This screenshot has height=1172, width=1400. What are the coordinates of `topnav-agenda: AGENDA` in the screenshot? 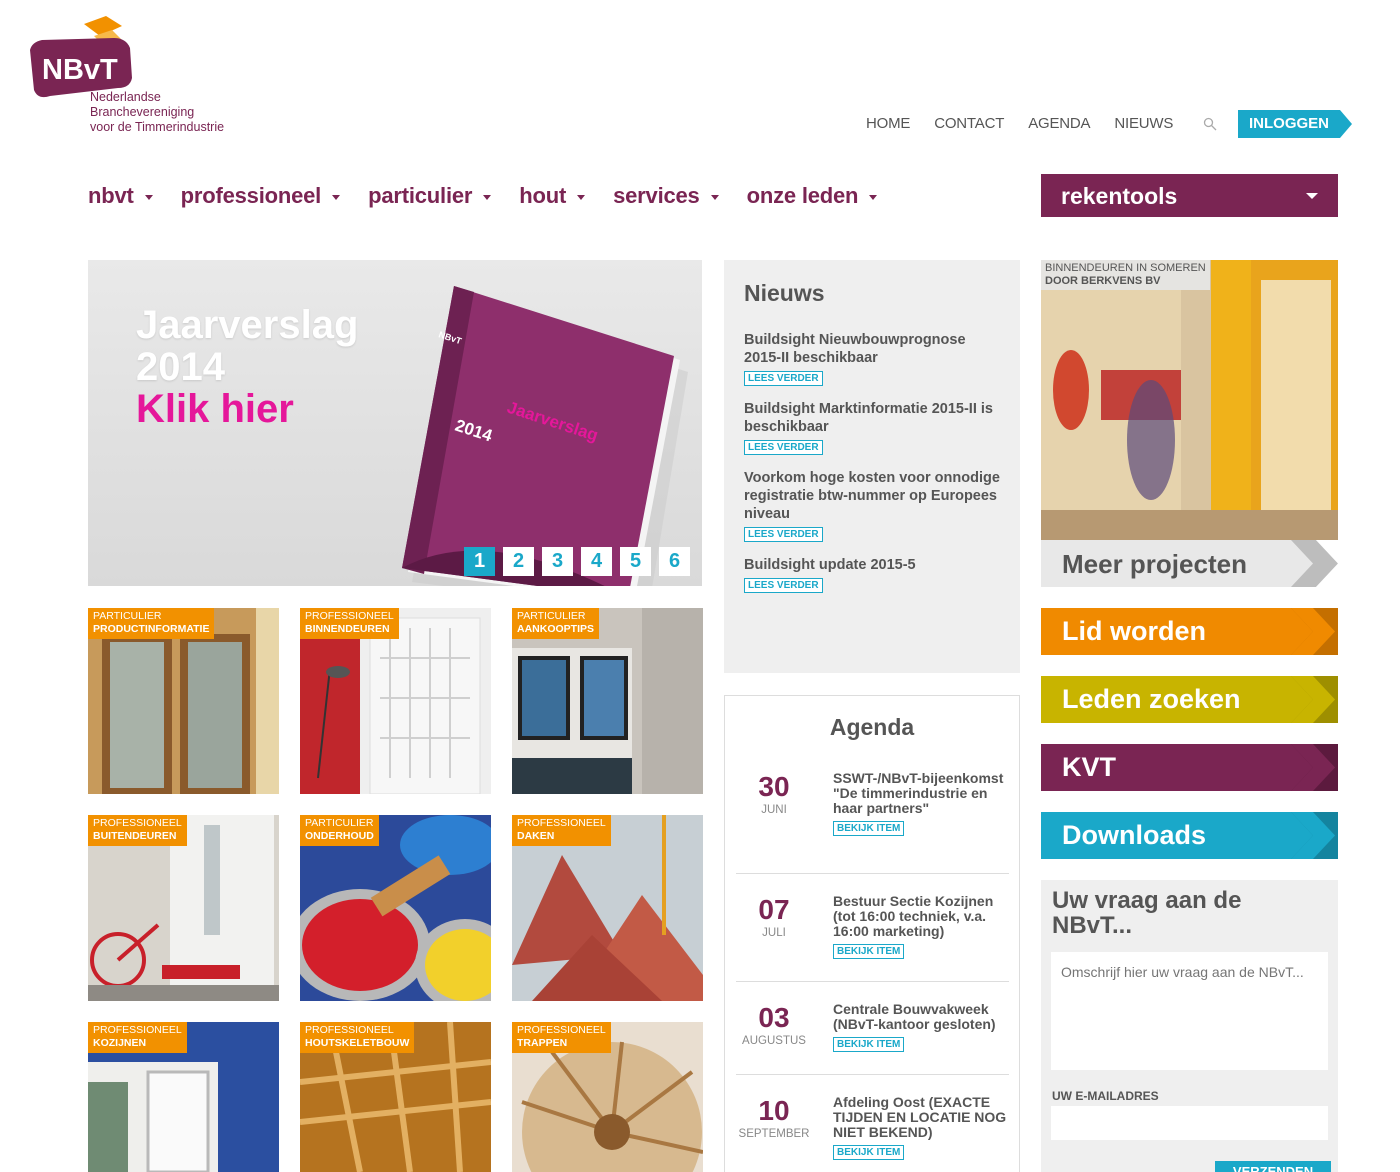 It's located at (1059, 123).